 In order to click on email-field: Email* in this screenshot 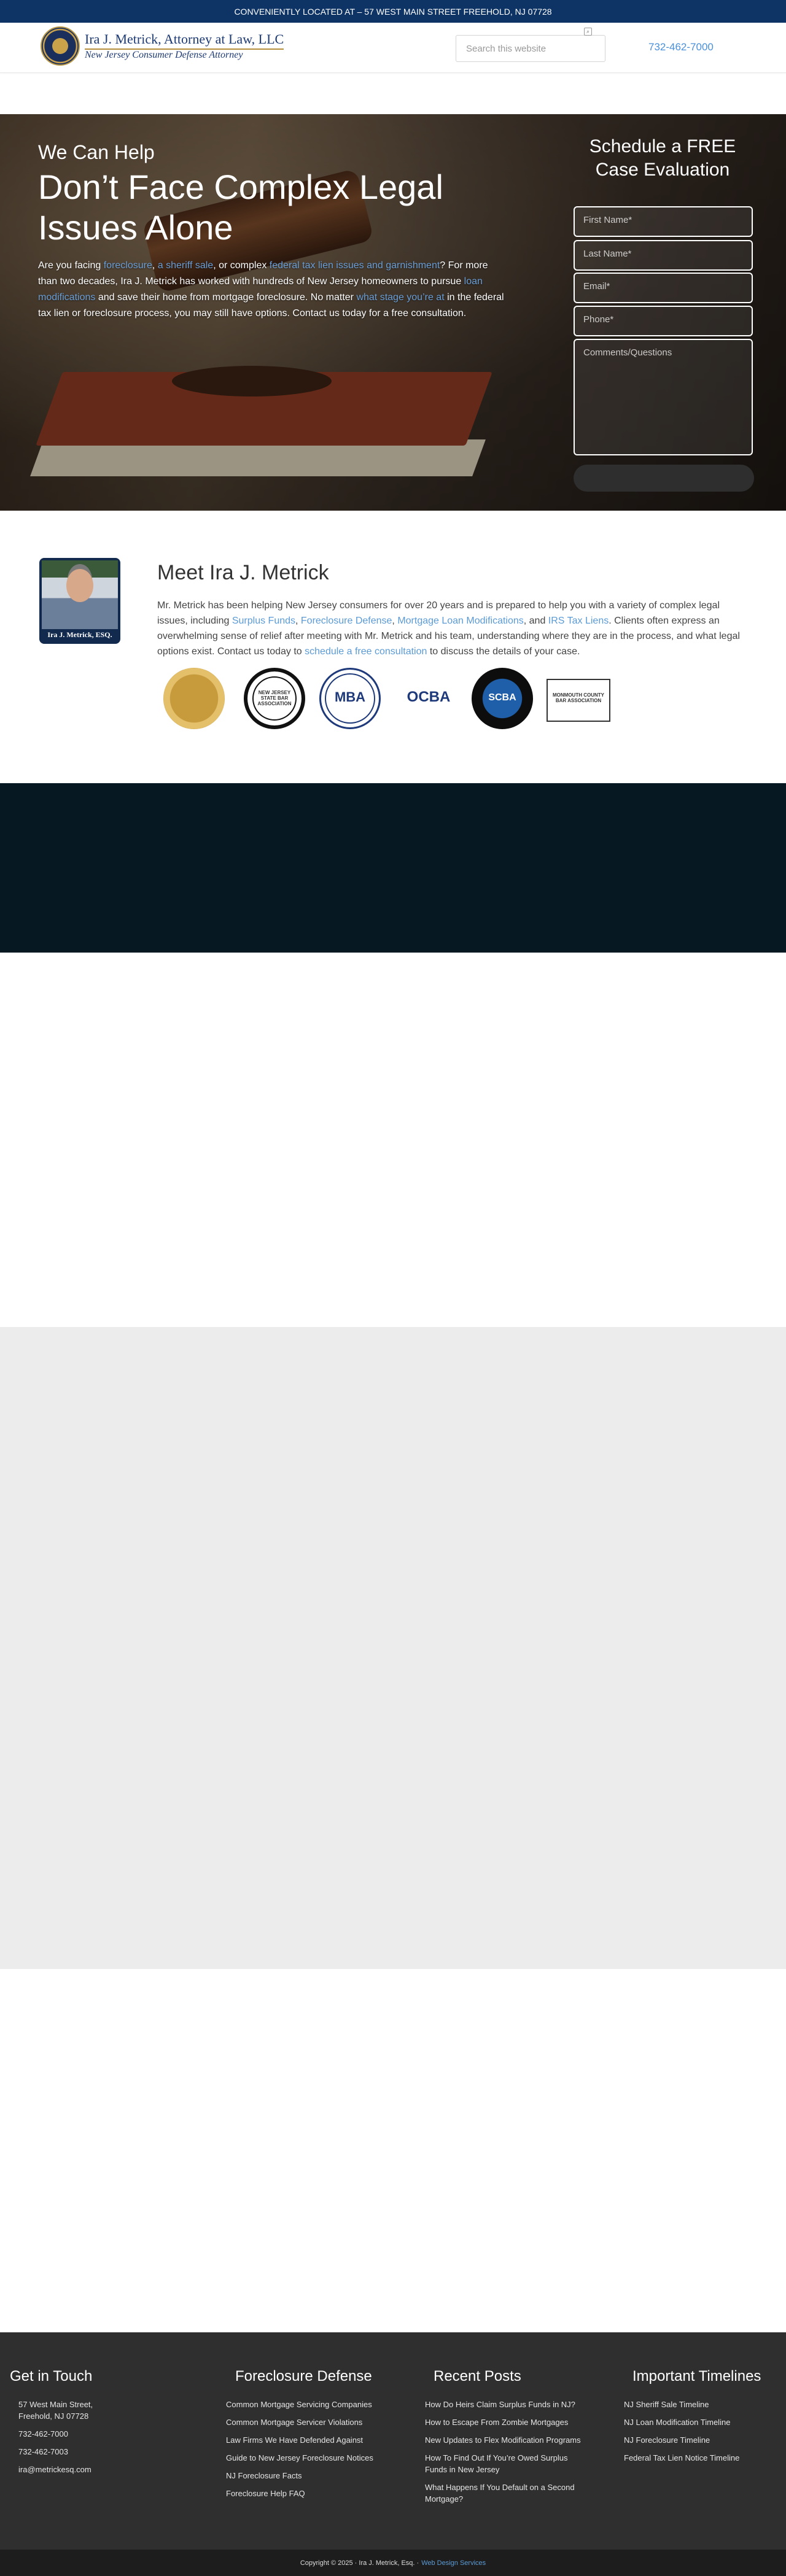, I will do `click(663, 288)`.